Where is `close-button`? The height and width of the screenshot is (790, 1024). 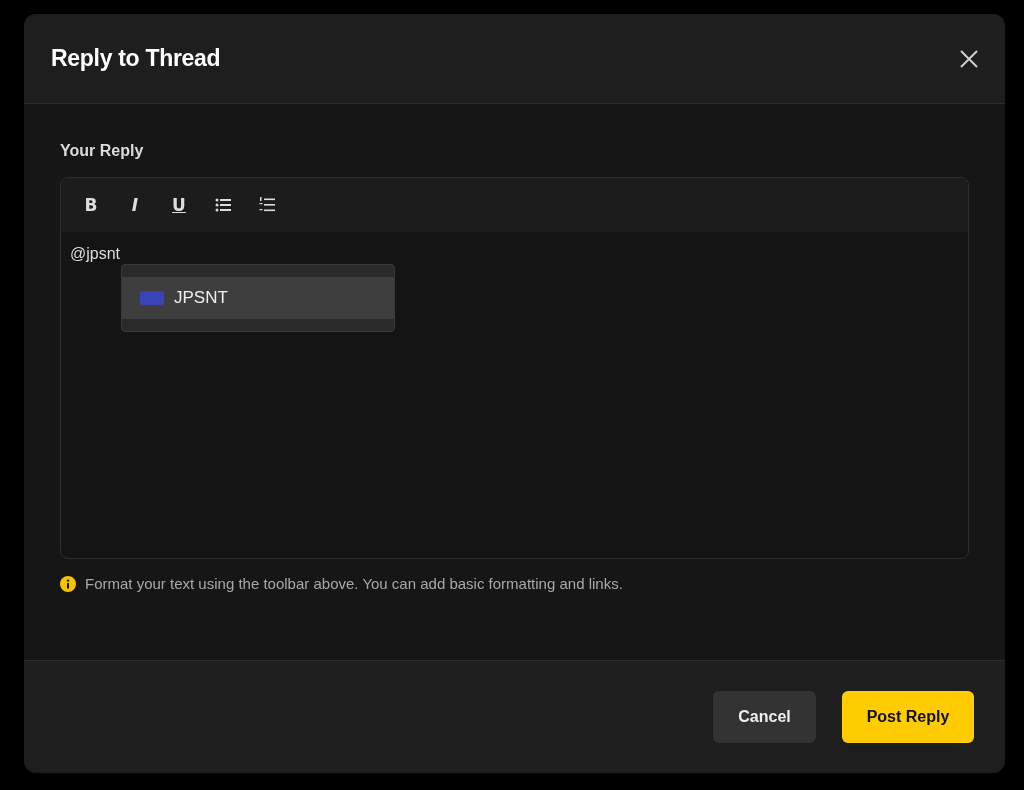 close-button is located at coordinates (969, 58).